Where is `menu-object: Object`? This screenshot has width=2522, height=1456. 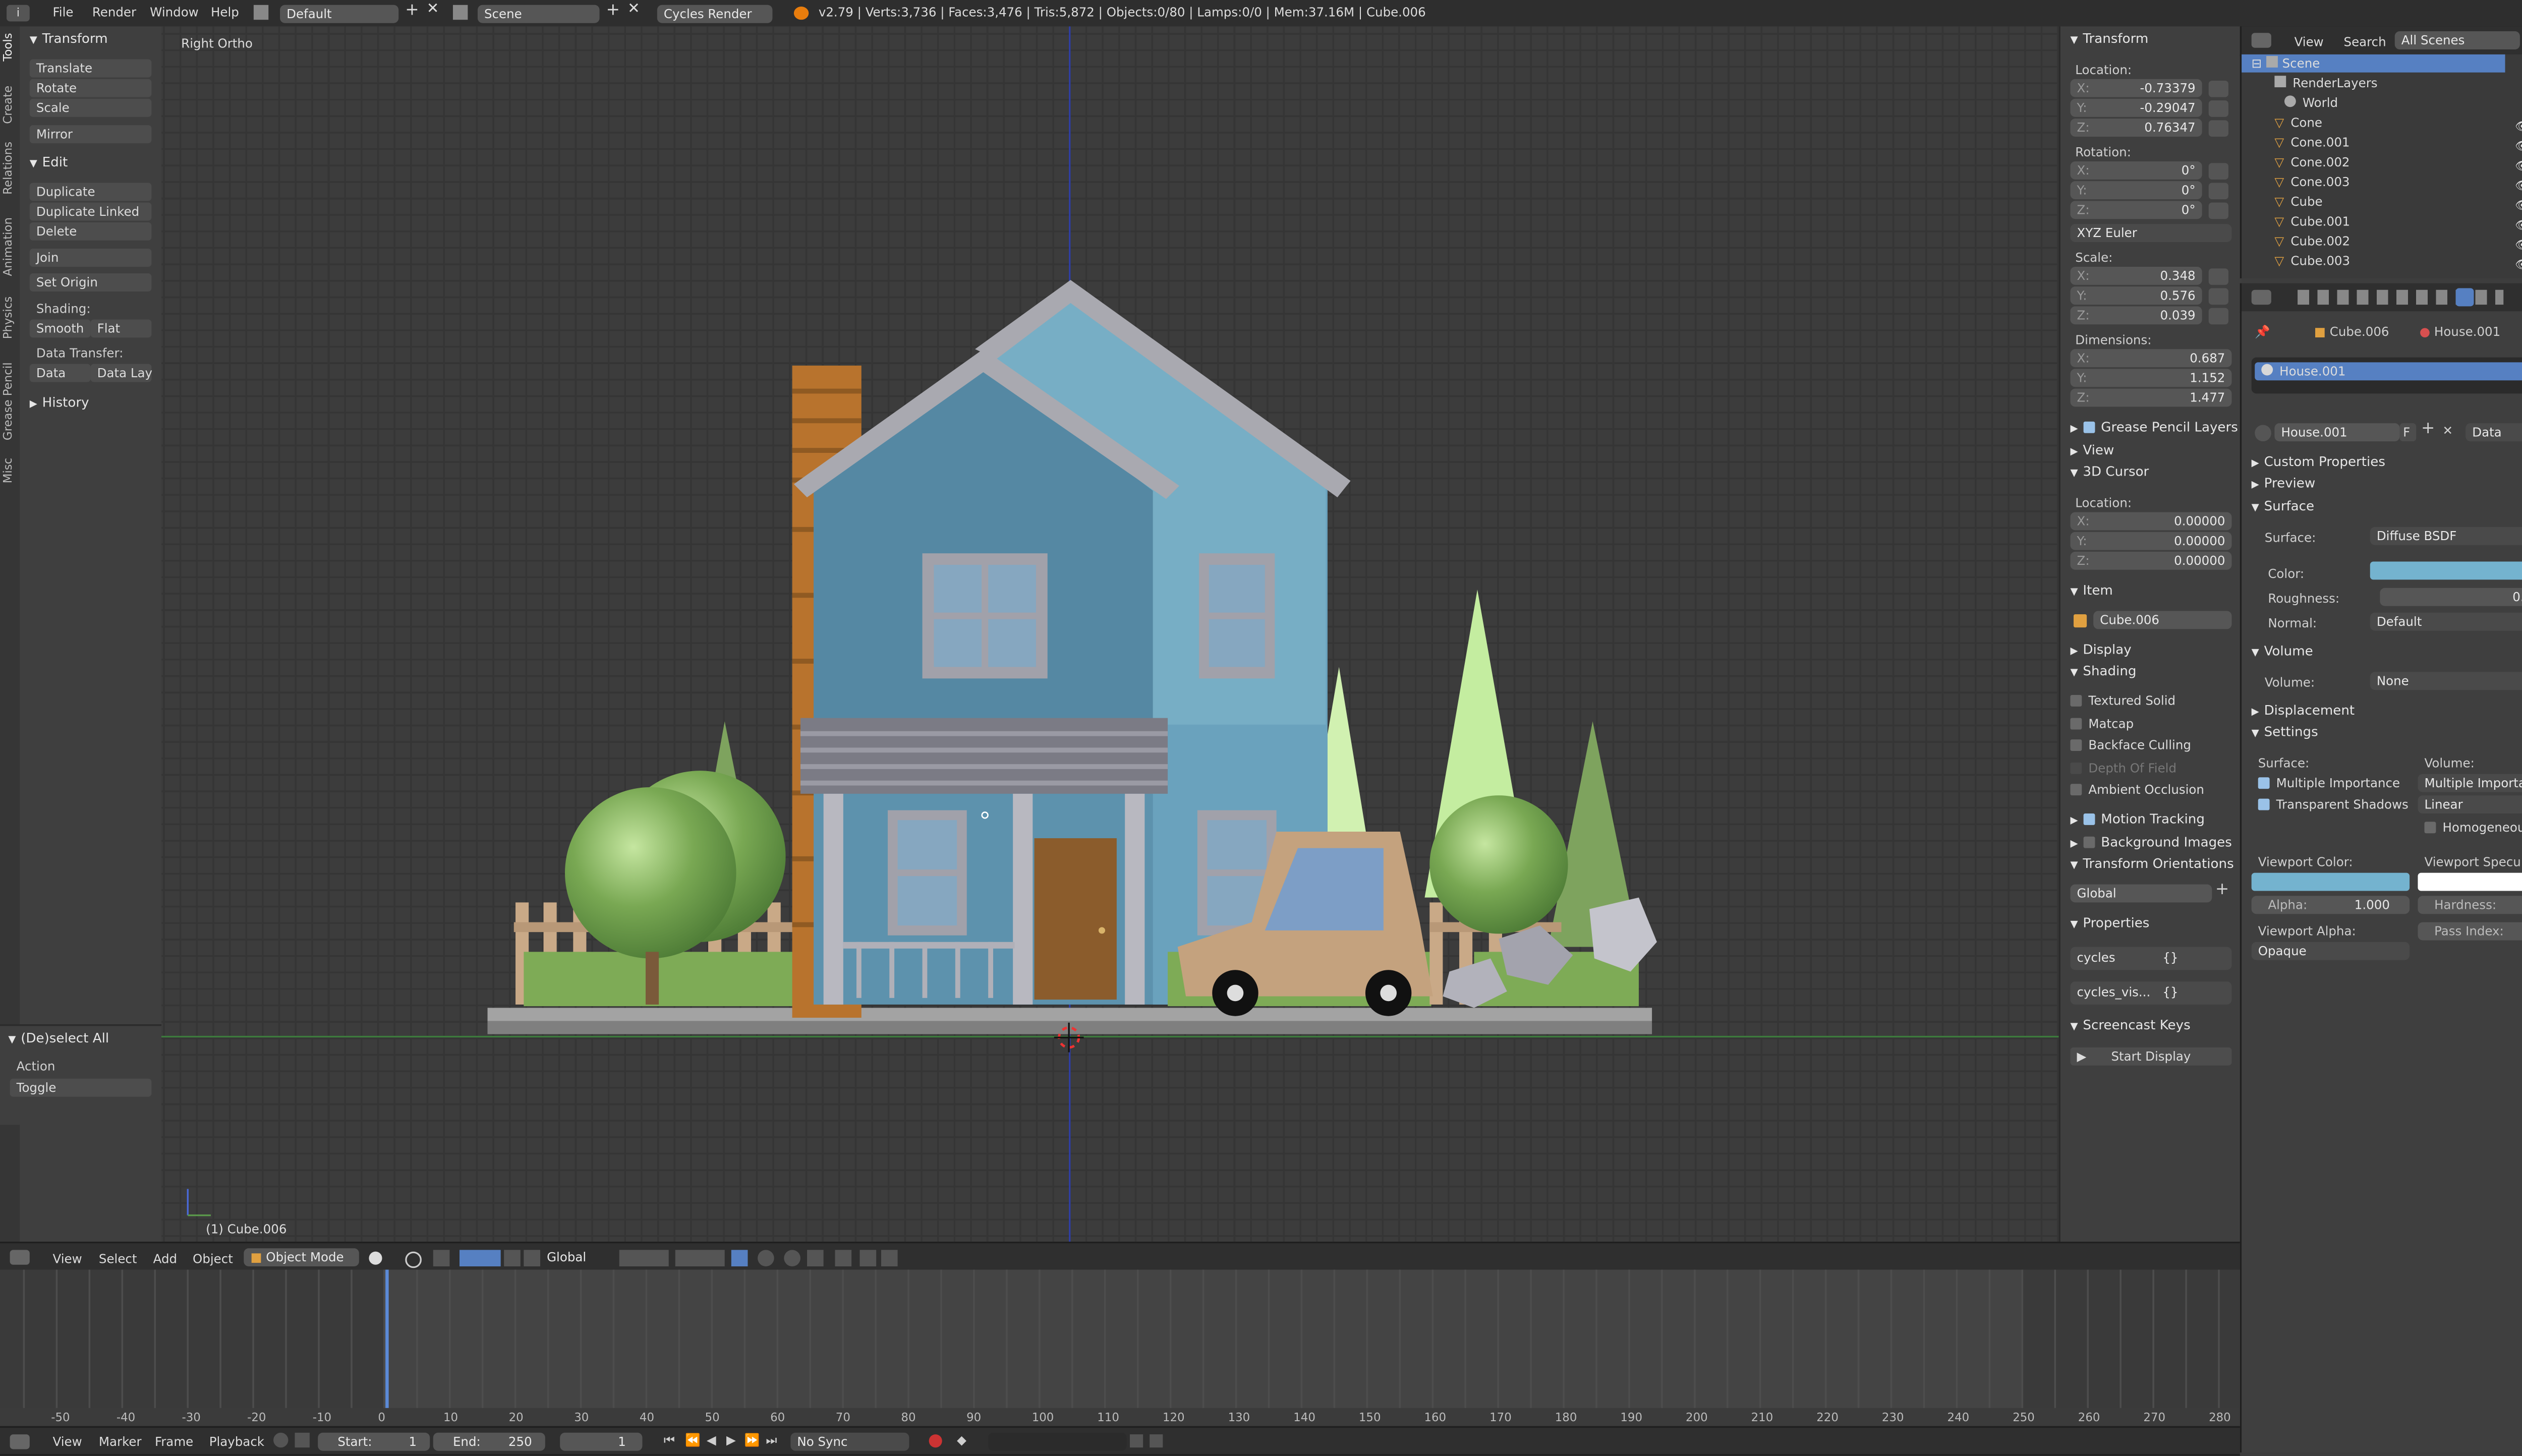 menu-object: Object is located at coordinates (213, 1259).